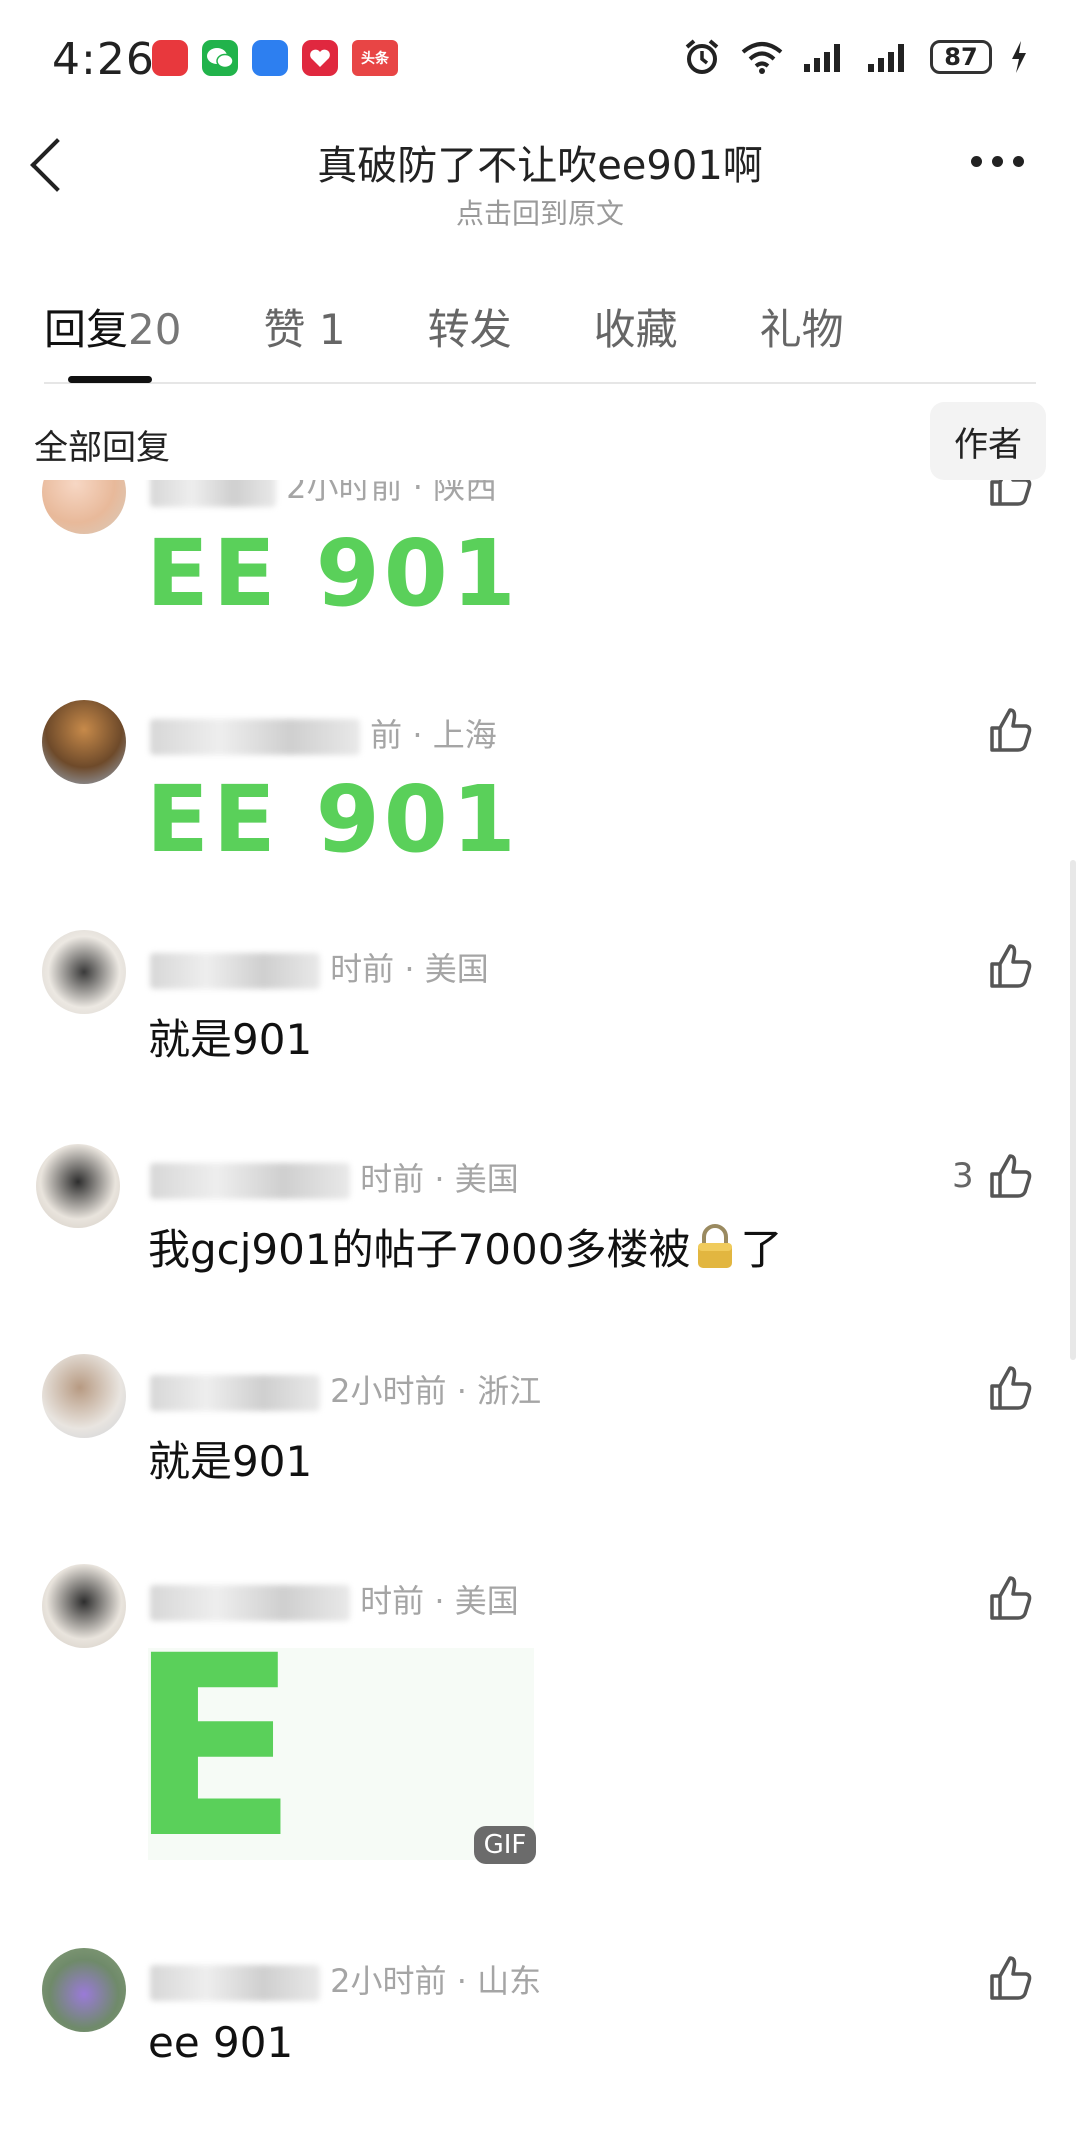 The image size is (1080, 2129). What do you see at coordinates (702, 56) in the screenshot?
I see `alarm-icon` at bounding box center [702, 56].